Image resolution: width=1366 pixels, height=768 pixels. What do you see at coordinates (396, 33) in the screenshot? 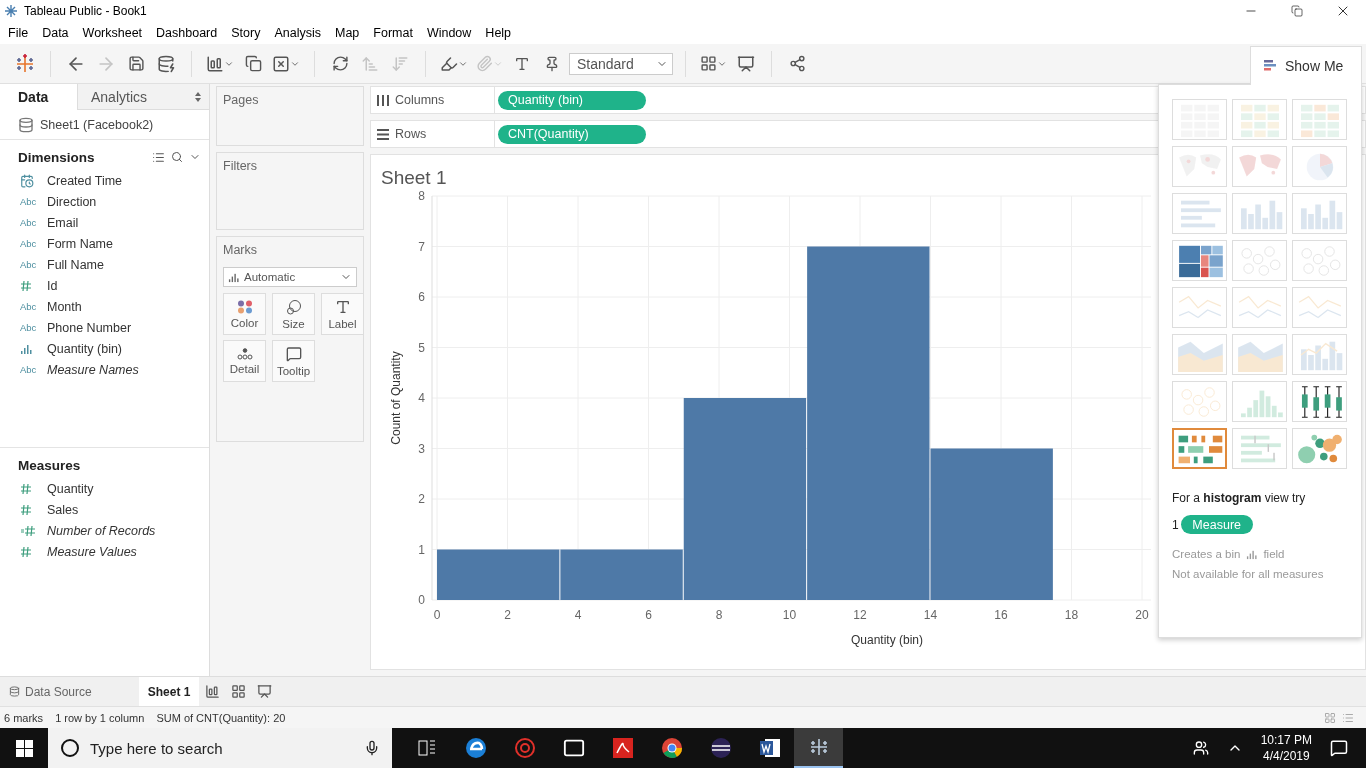
I see `menu-item: Format` at bounding box center [396, 33].